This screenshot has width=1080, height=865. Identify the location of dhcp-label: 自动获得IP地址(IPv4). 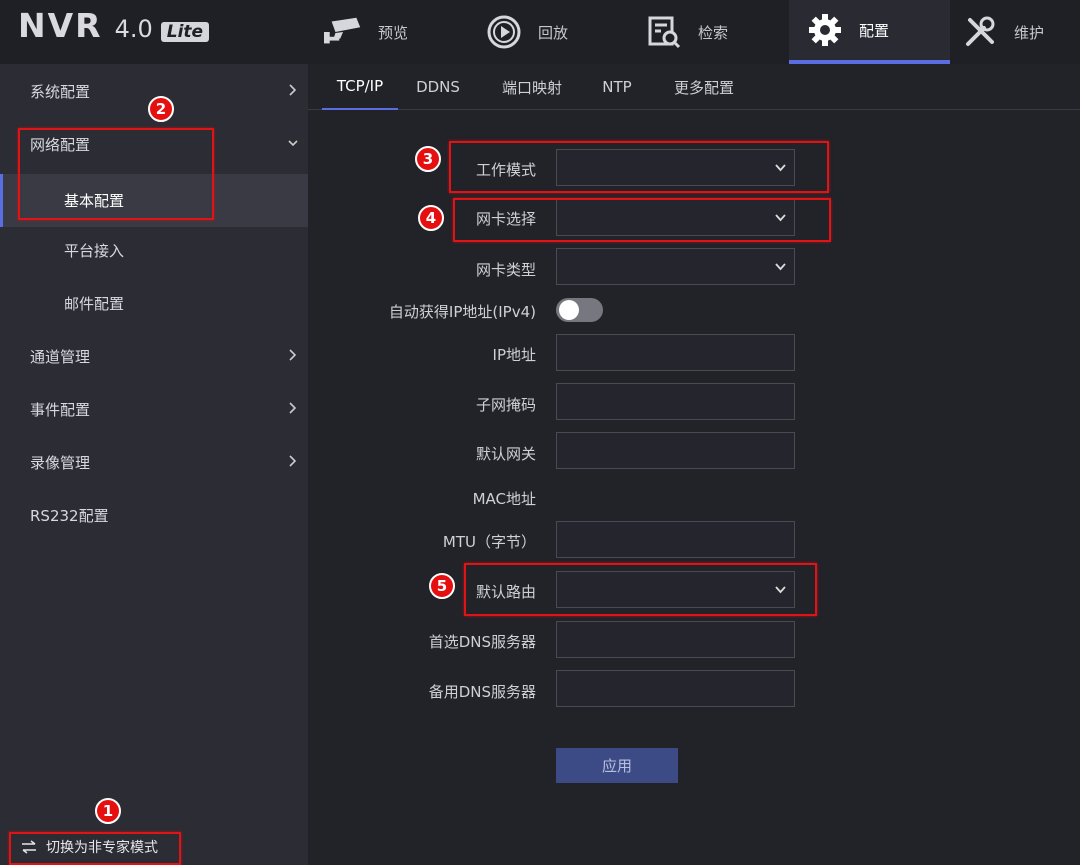
(462, 312).